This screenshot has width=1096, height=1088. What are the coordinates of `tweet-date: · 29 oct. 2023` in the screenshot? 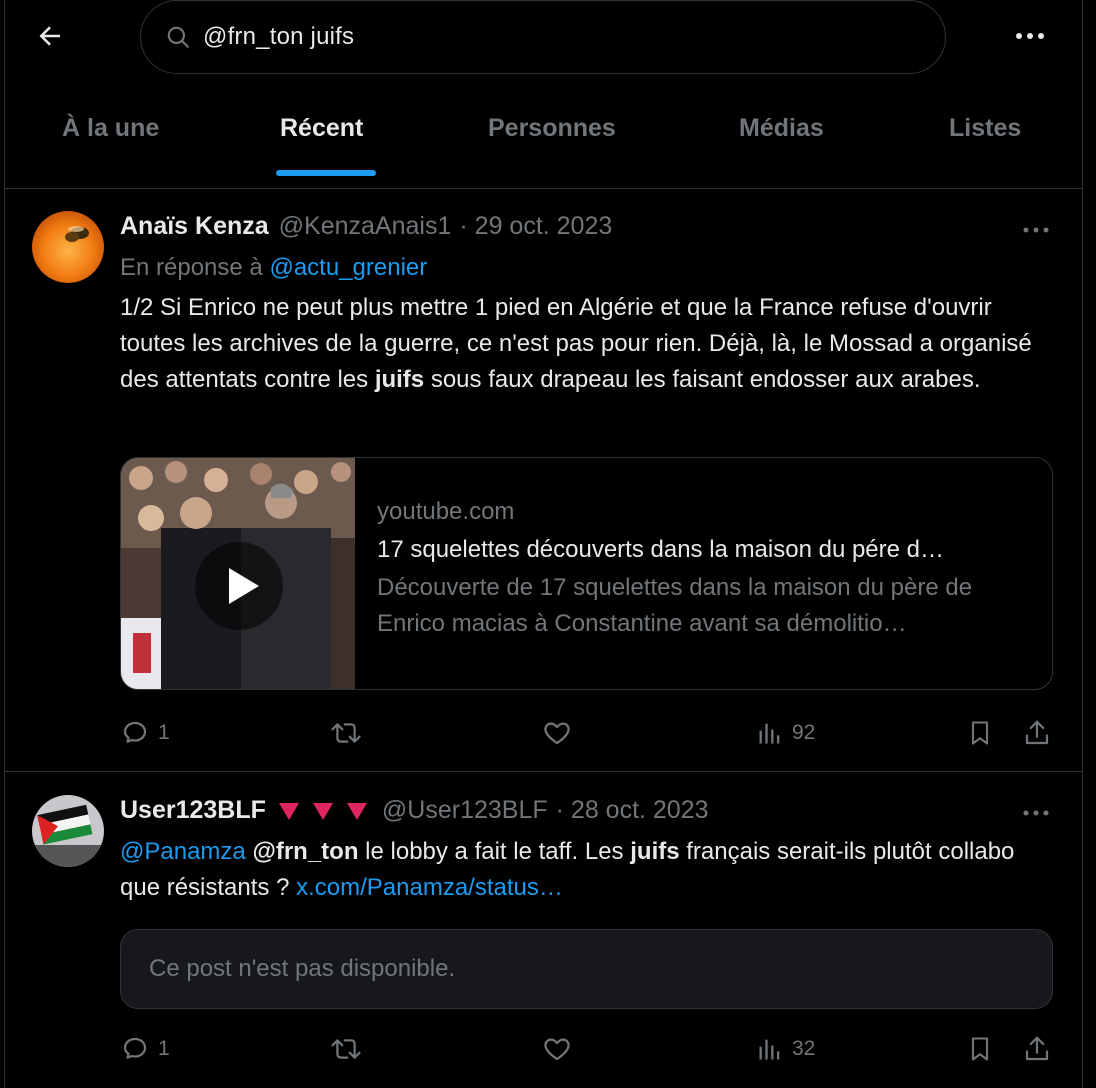 It's located at (535, 226).